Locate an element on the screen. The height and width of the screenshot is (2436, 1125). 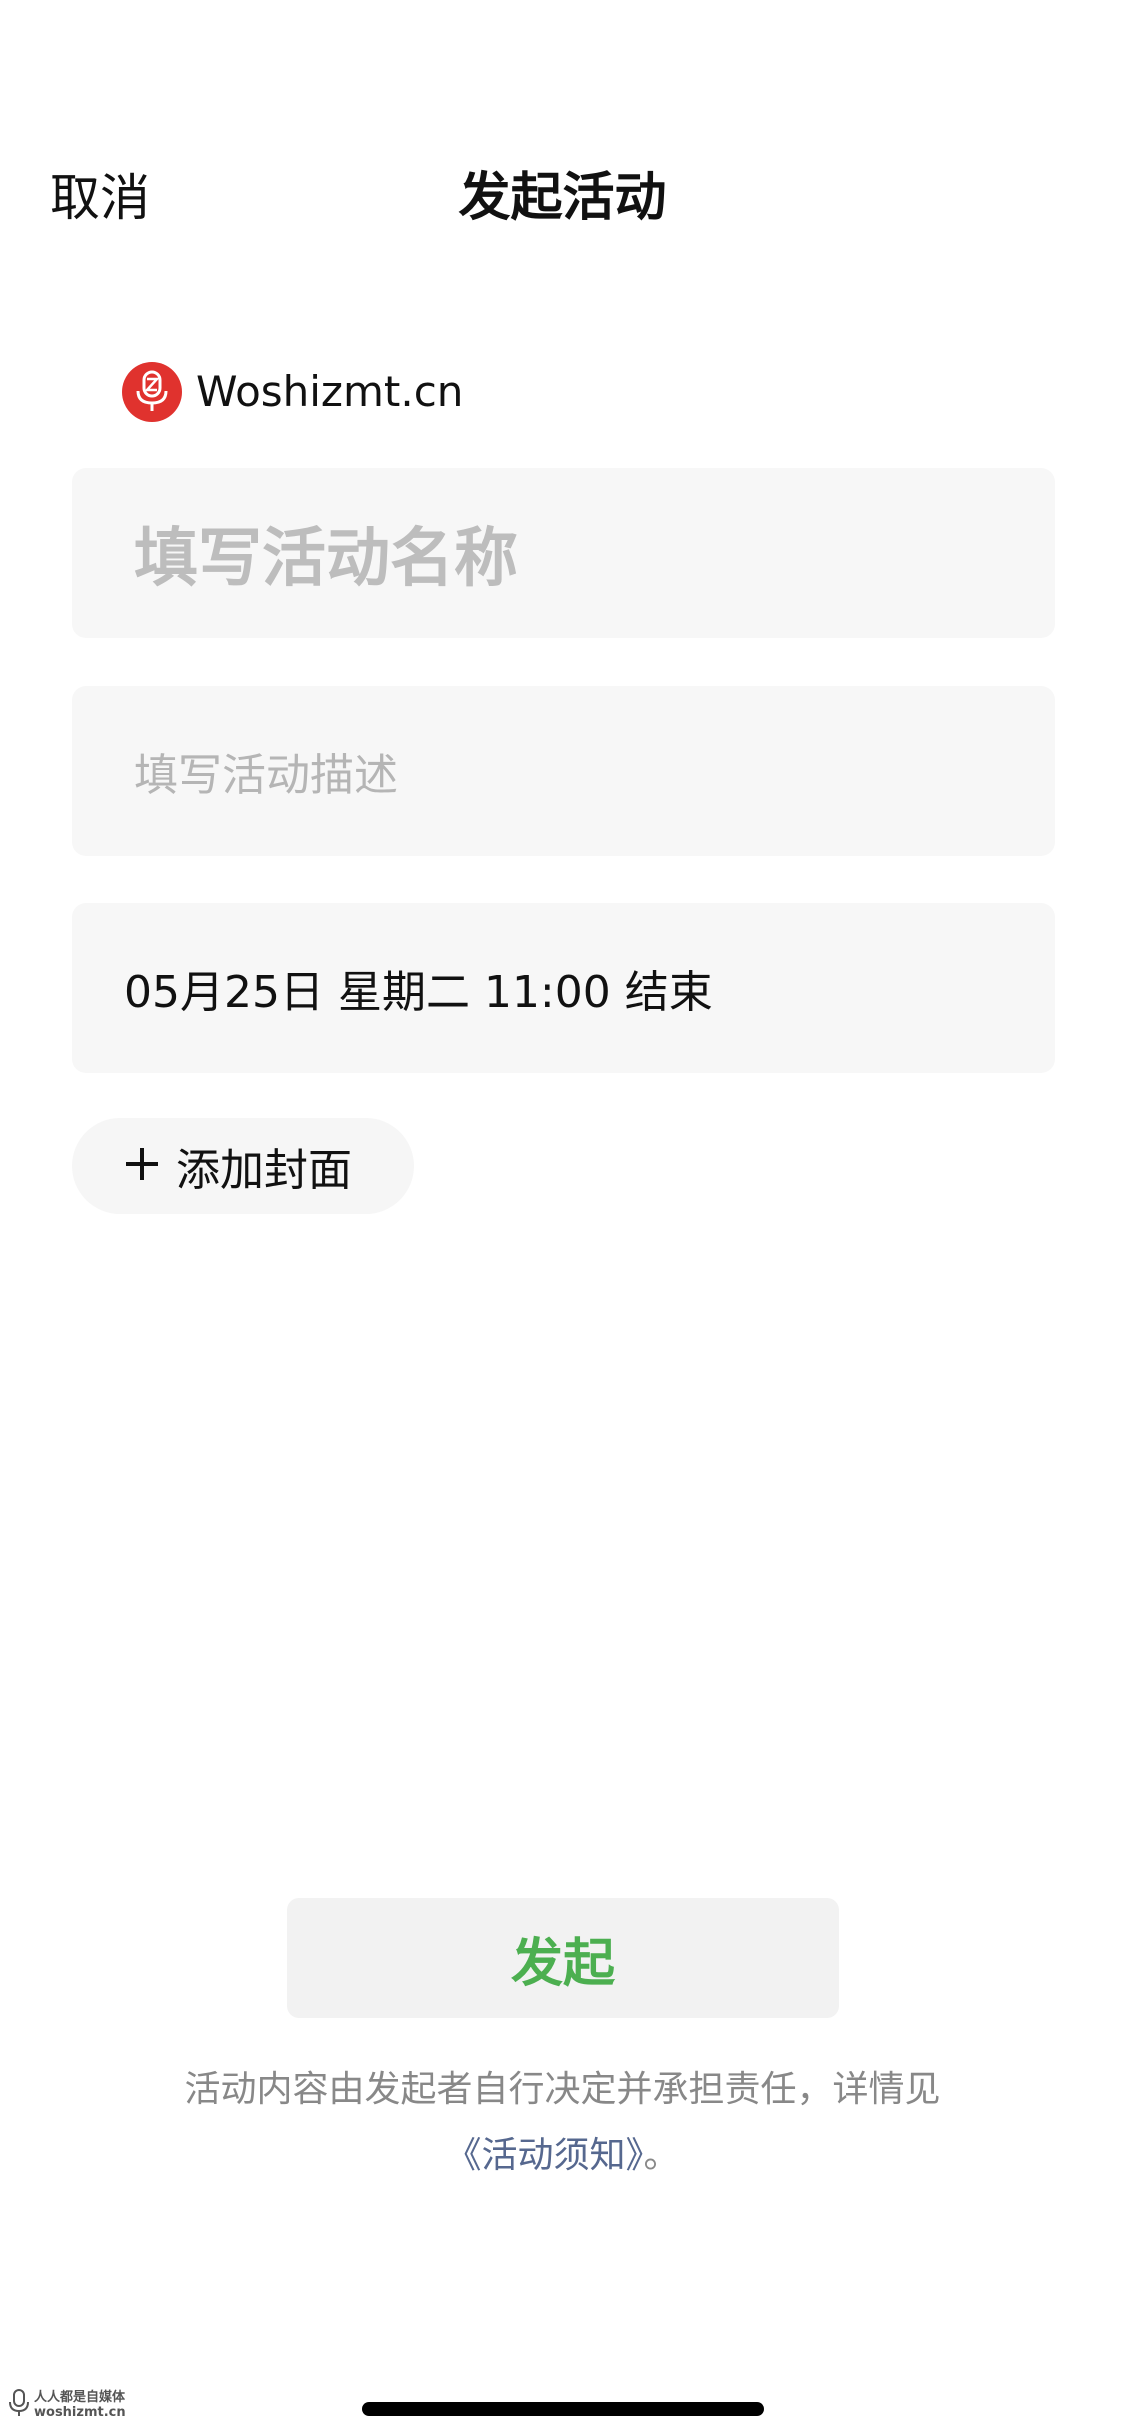
activity-description-placeholder: 填写活动描述 is located at coordinates (266, 775).